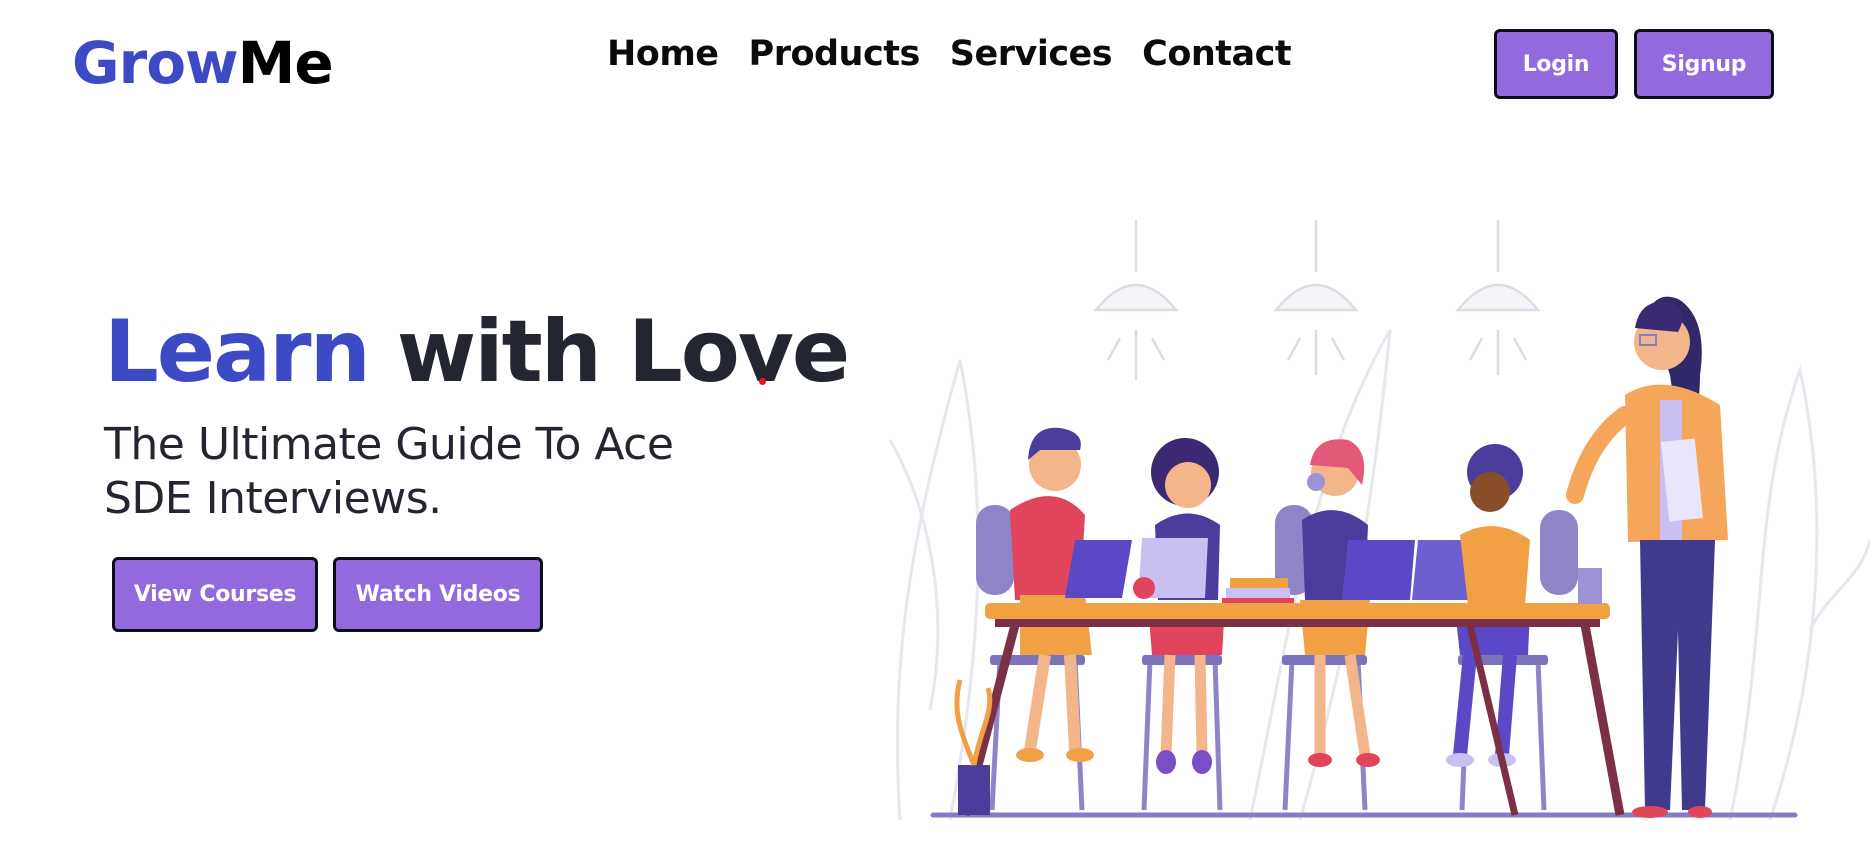  Describe the element at coordinates (155, 63) in the screenshot. I see `logo-part-grow: Grow` at that location.